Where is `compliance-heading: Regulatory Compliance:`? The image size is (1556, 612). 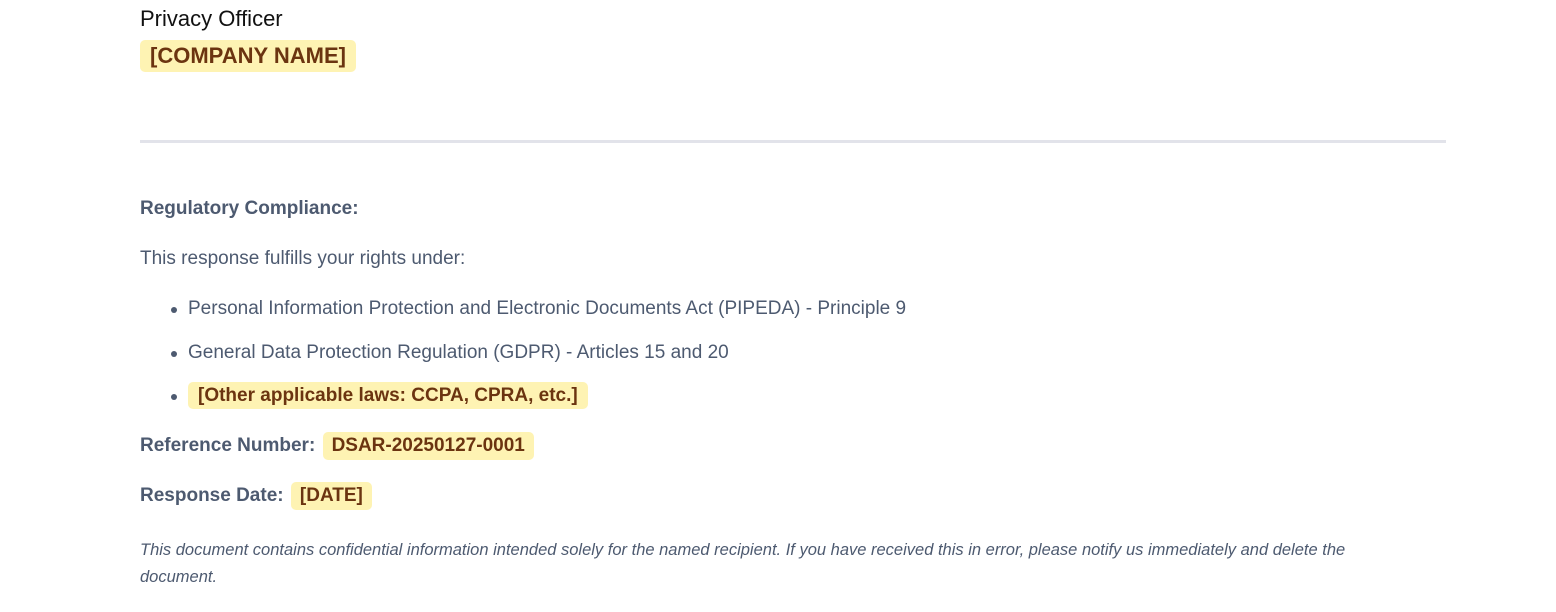
compliance-heading: Regulatory Compliance: is located at coordinates (249, 208).